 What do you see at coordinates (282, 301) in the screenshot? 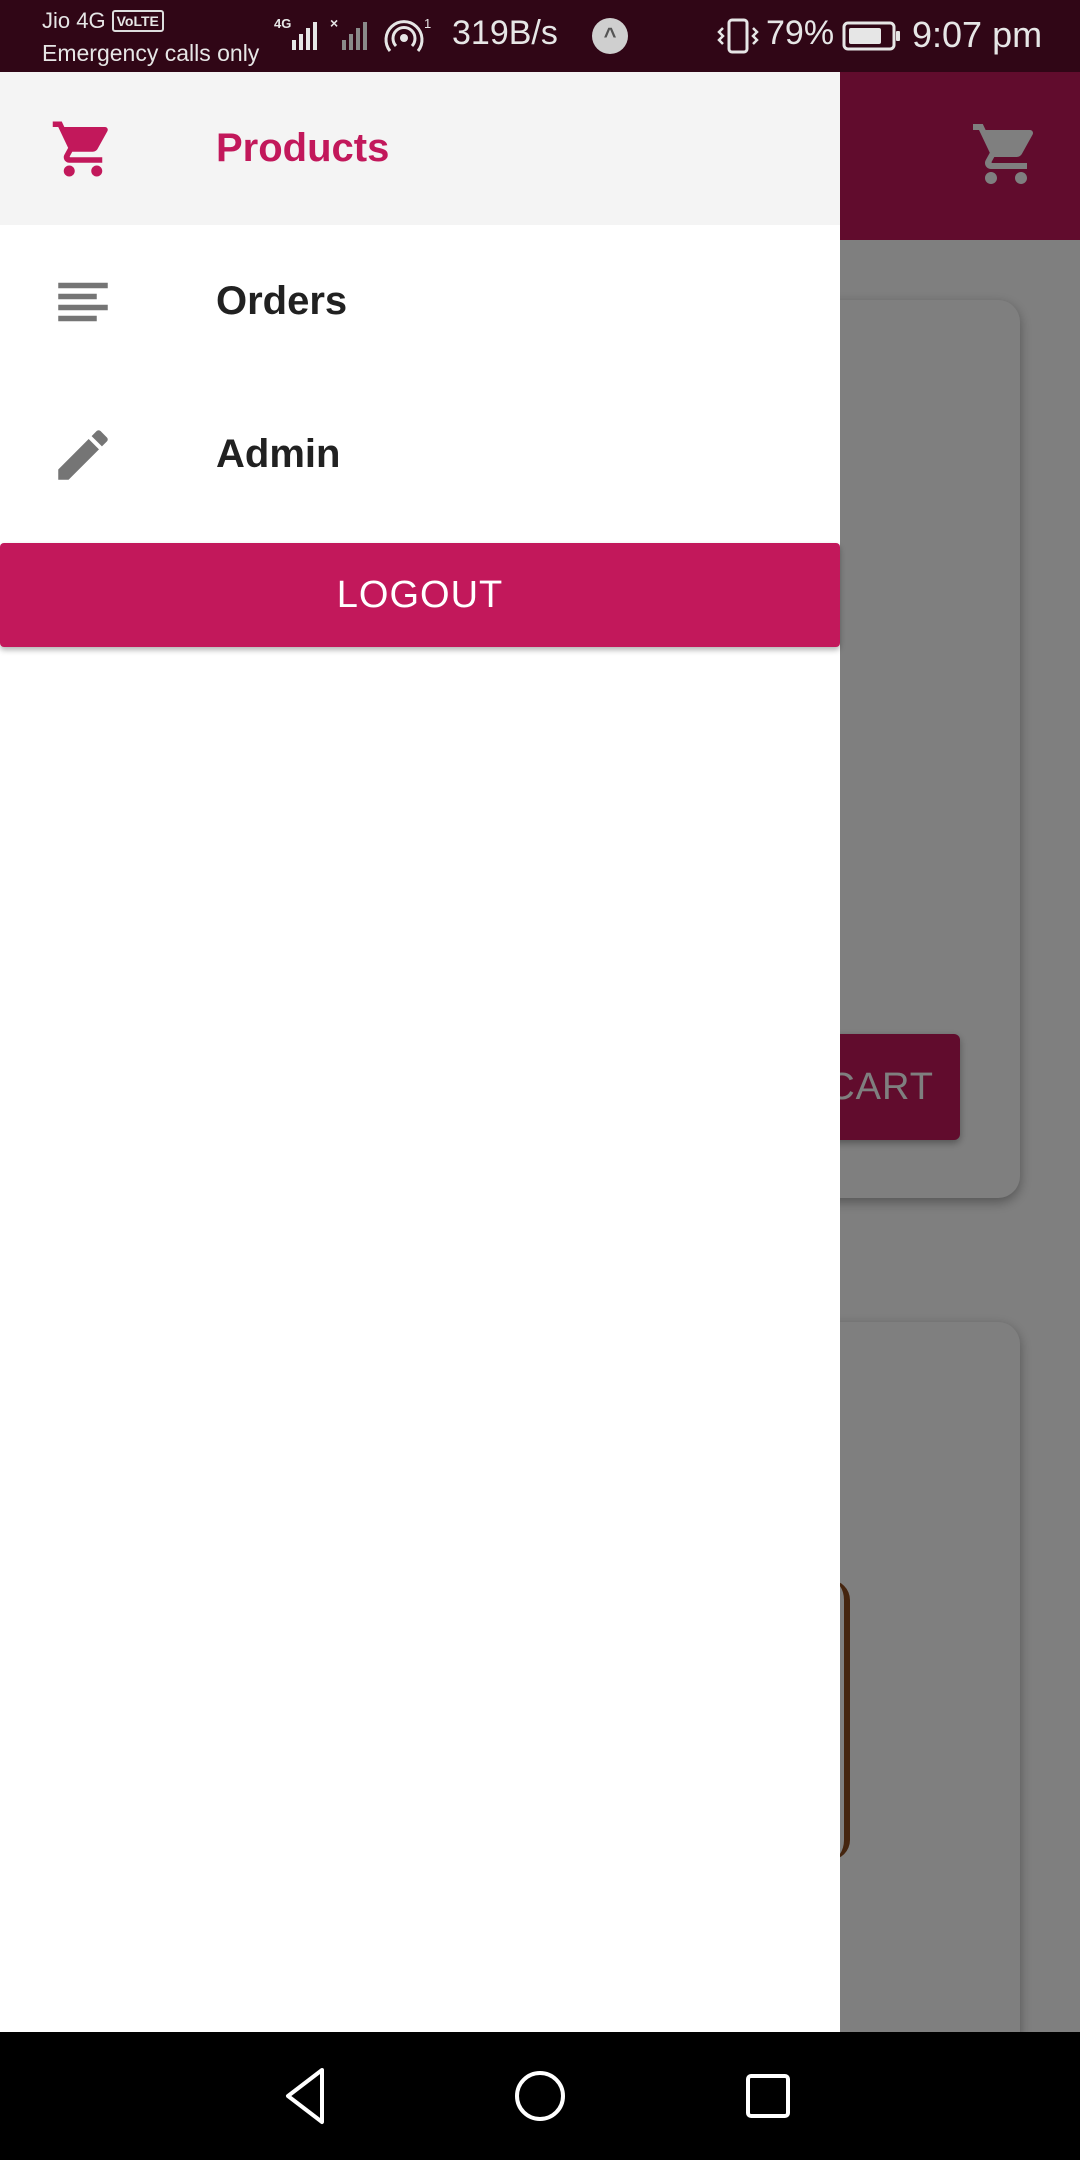
I see `drawer-item-label: Orders` at bounding box center [282, 301].